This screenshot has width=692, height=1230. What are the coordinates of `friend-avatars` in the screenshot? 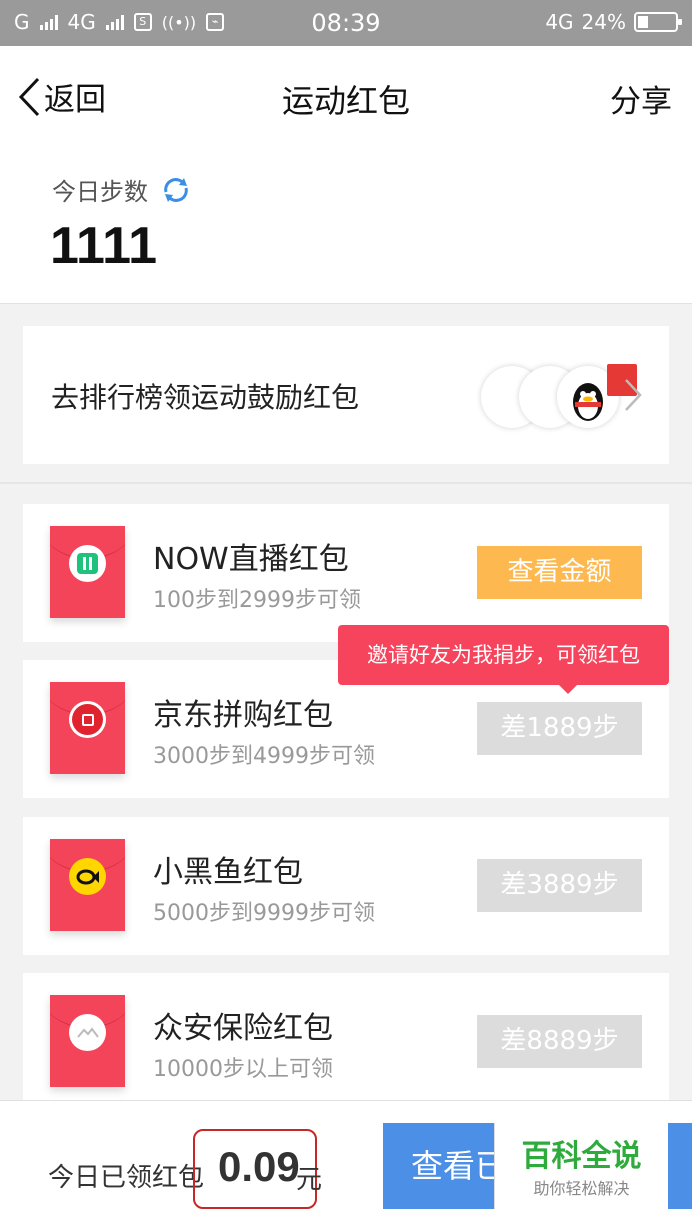 It's located at (559, 397).